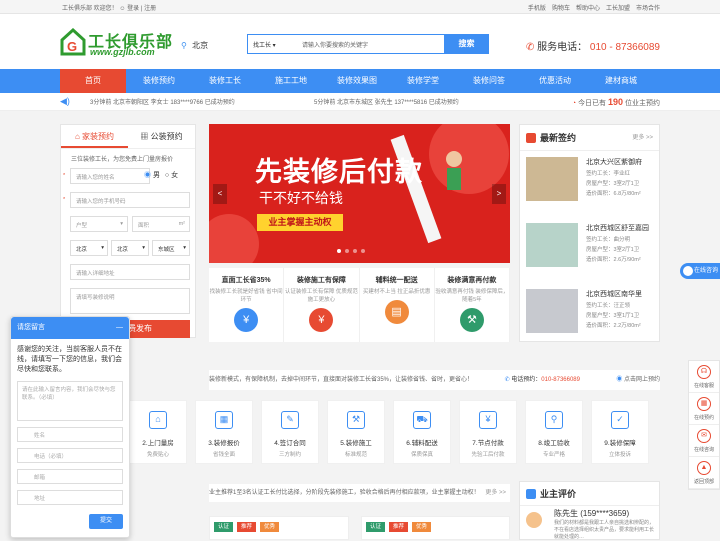 This screenshot has width=720, height=541. Describe the element at coordinates (194, 45) in the screenshot. I see `city-selector: ⚲ 北京` at that location.